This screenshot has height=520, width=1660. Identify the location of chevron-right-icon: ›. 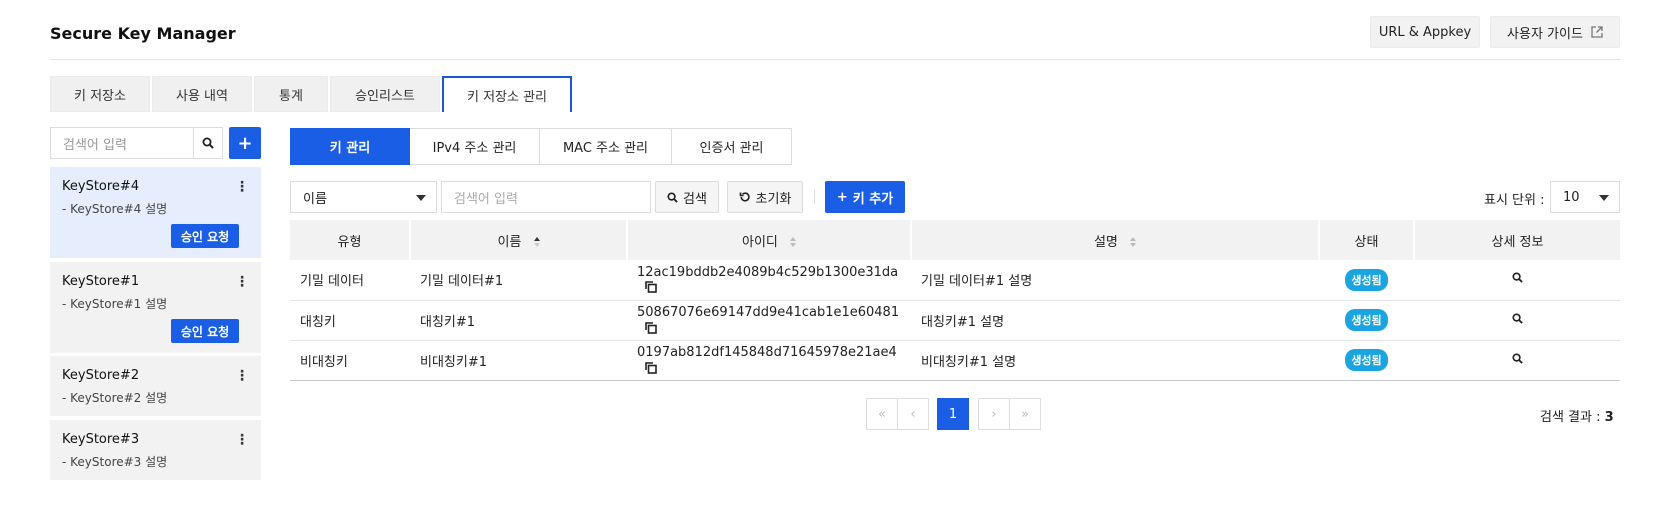
(994, 414).